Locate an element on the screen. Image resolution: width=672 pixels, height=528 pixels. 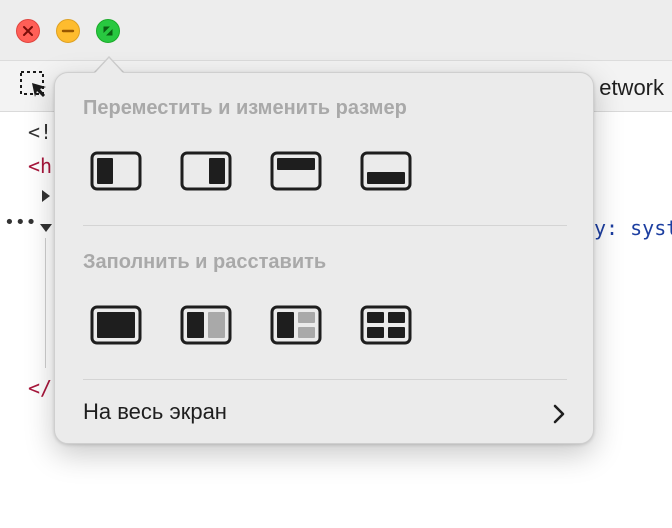
tile-bottom-half-button is located at coordinates (386, 171).